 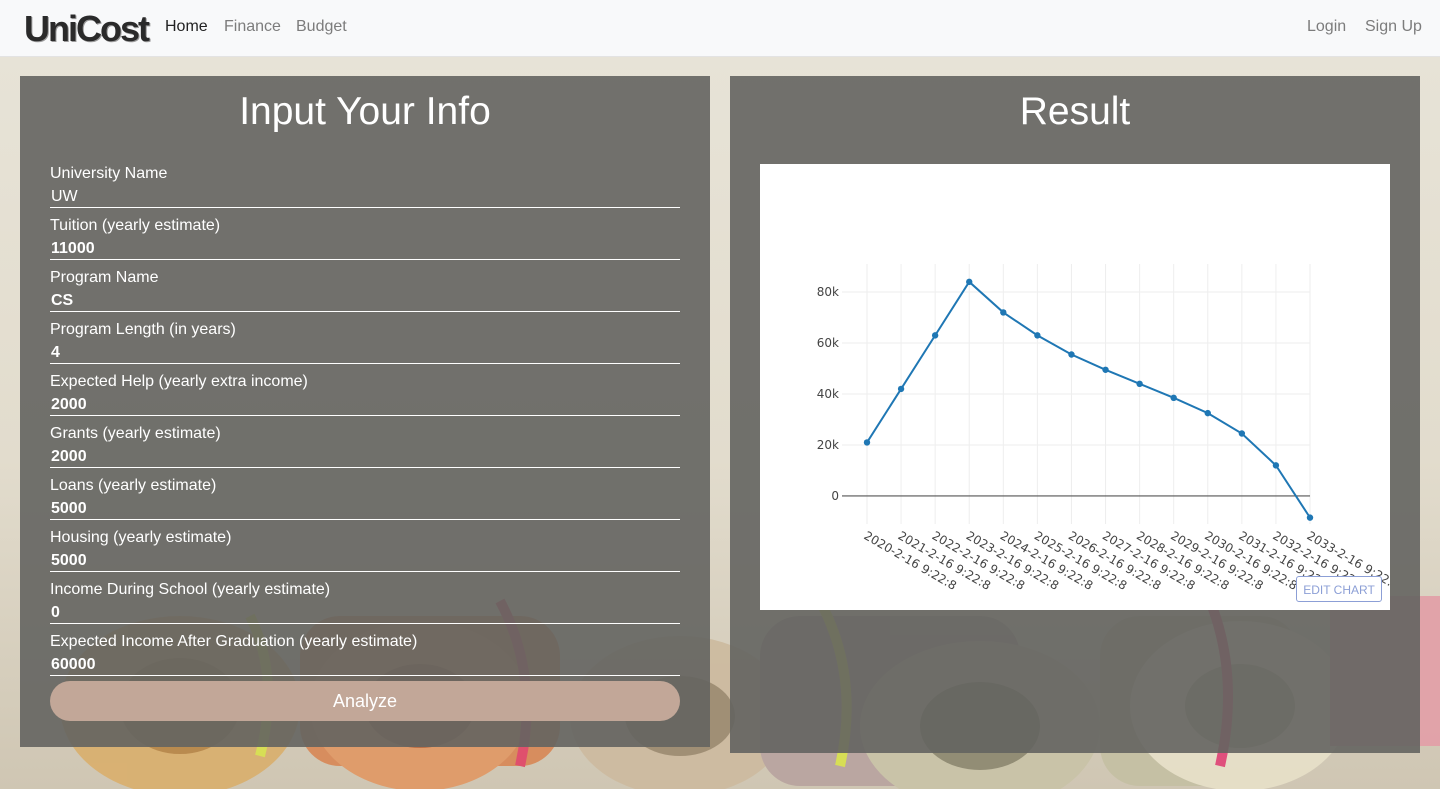 I want to click on y-tick-label: 60k, so click(x=828, y=343).